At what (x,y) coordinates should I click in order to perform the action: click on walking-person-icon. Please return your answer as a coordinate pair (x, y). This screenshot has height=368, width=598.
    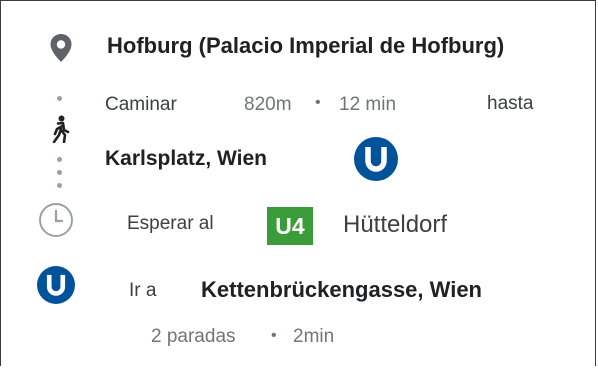
    Looking at the image, I should click on (60, 131).